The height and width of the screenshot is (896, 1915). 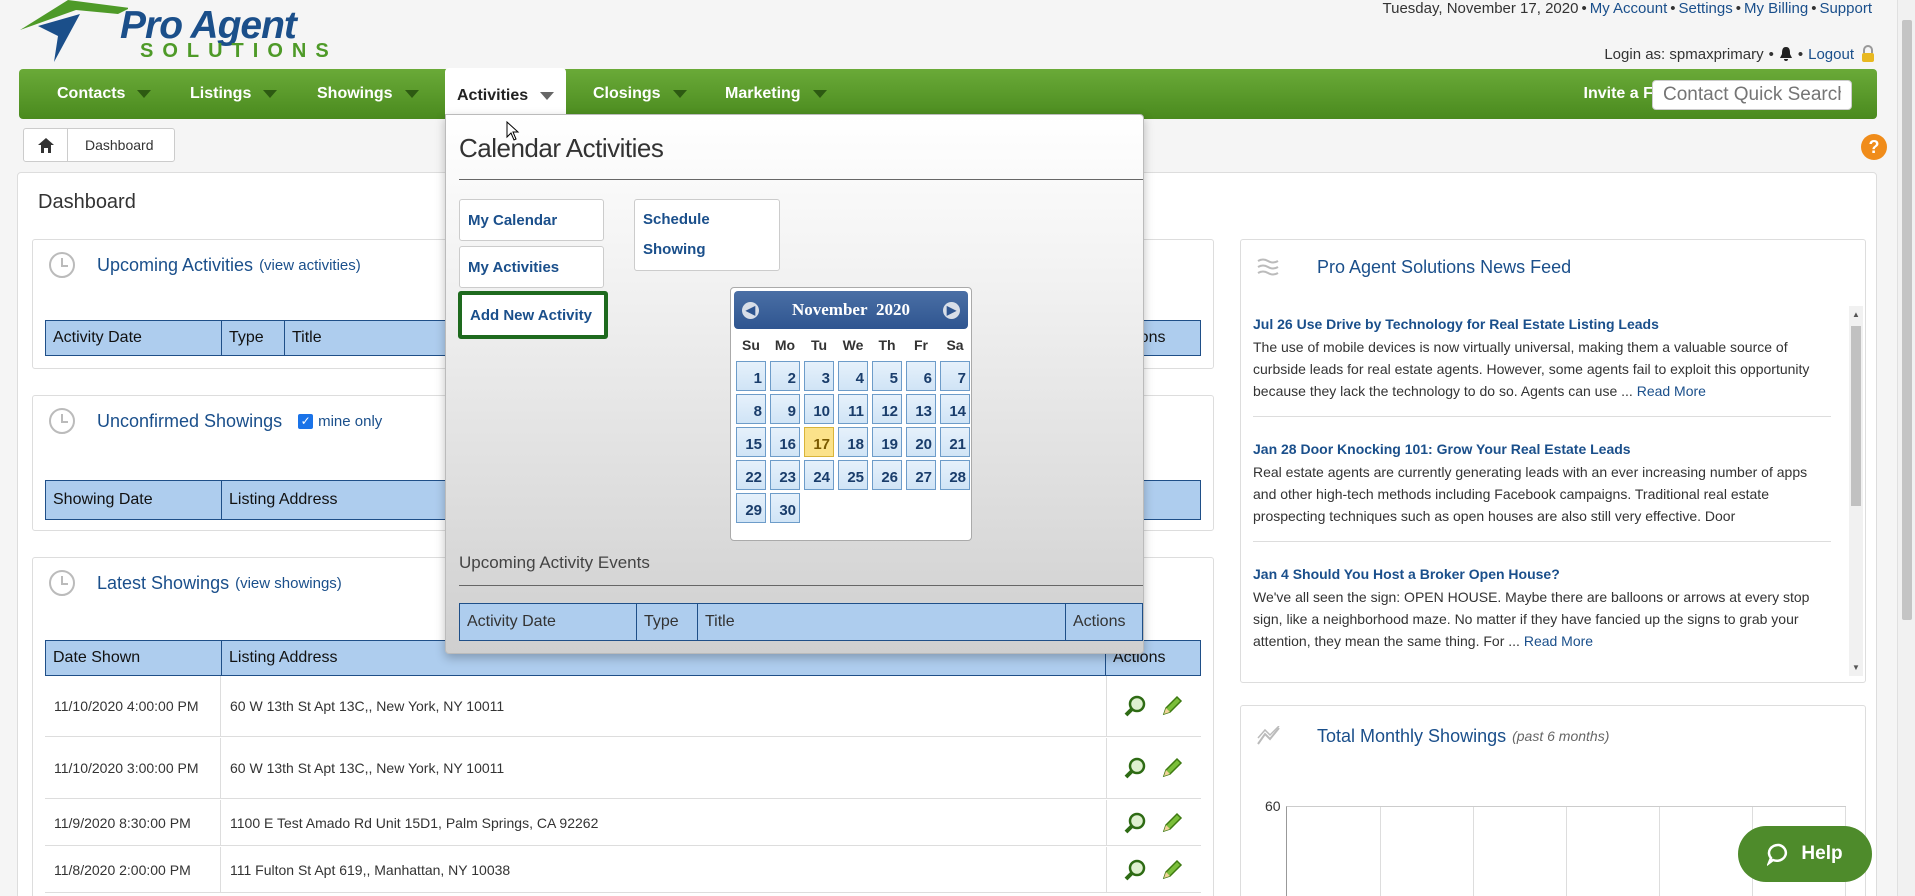 What do you see at coordinates (819, 475) in the screenshot?
I see `calendar-day: 24` at bounding box center [819, 475].